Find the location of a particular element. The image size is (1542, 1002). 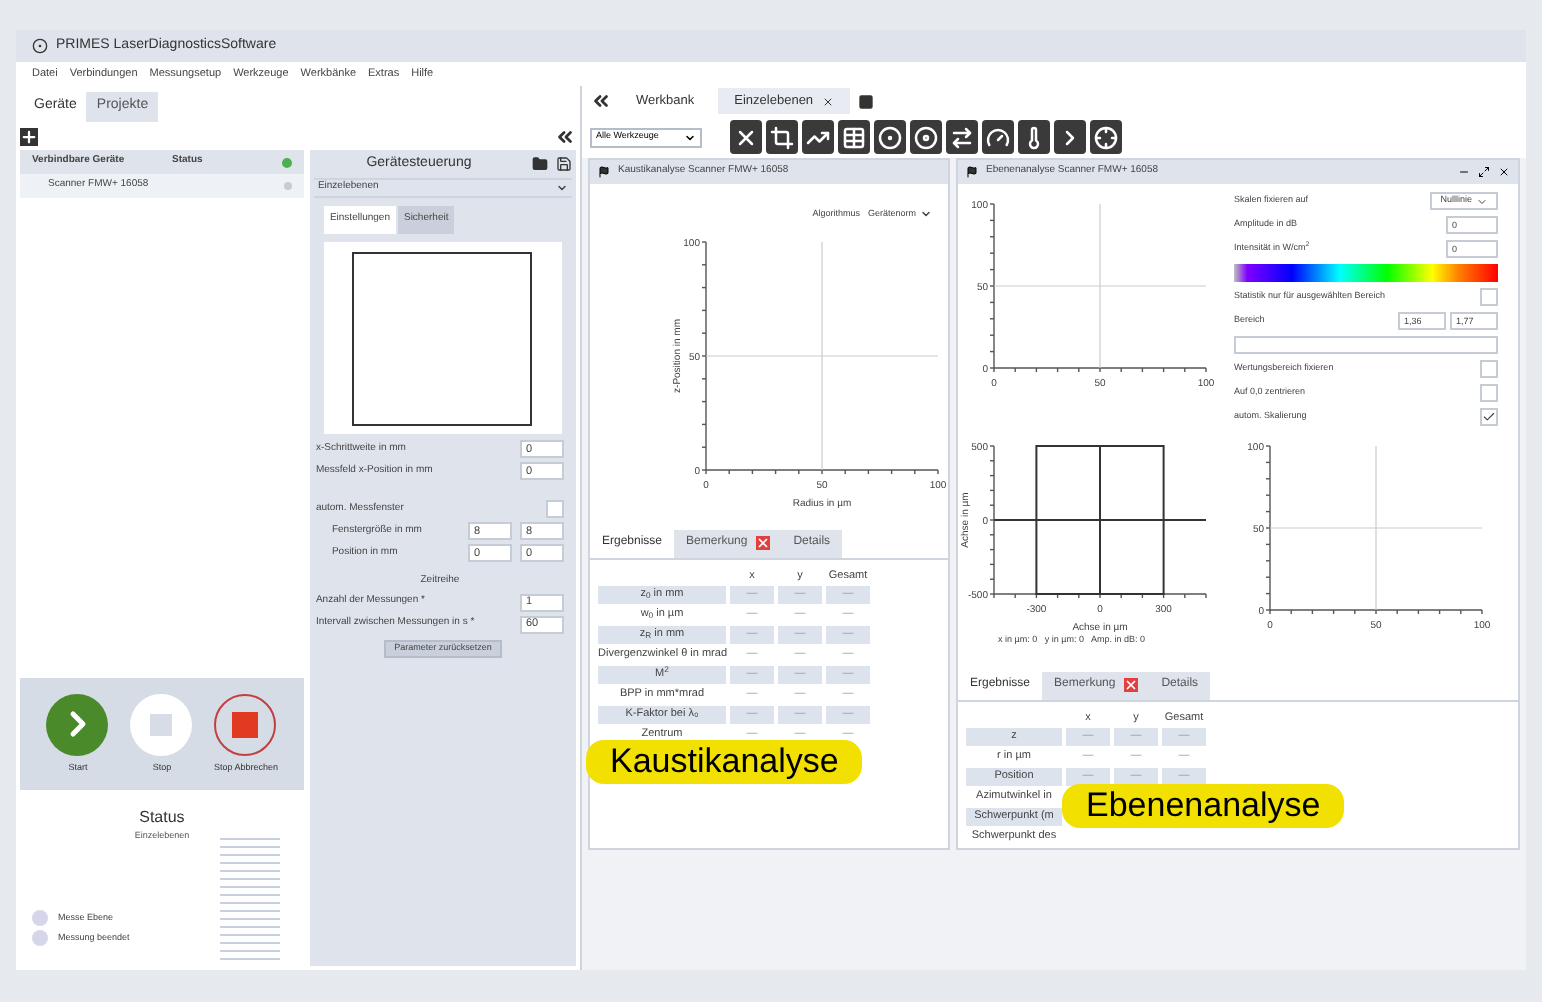

gauge-icon is located at coordinates (998, 137).